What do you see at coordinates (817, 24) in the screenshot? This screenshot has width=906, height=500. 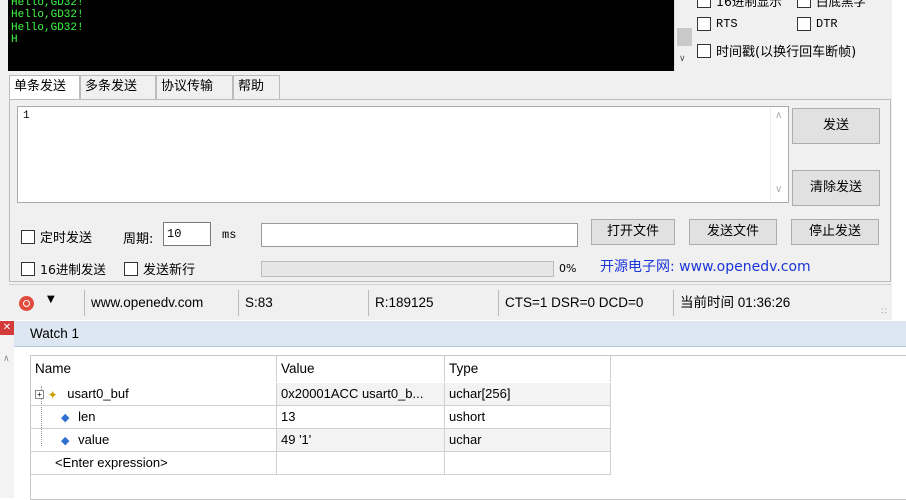 I see `dtr-option: DTR` at bounding box center [817, 24].